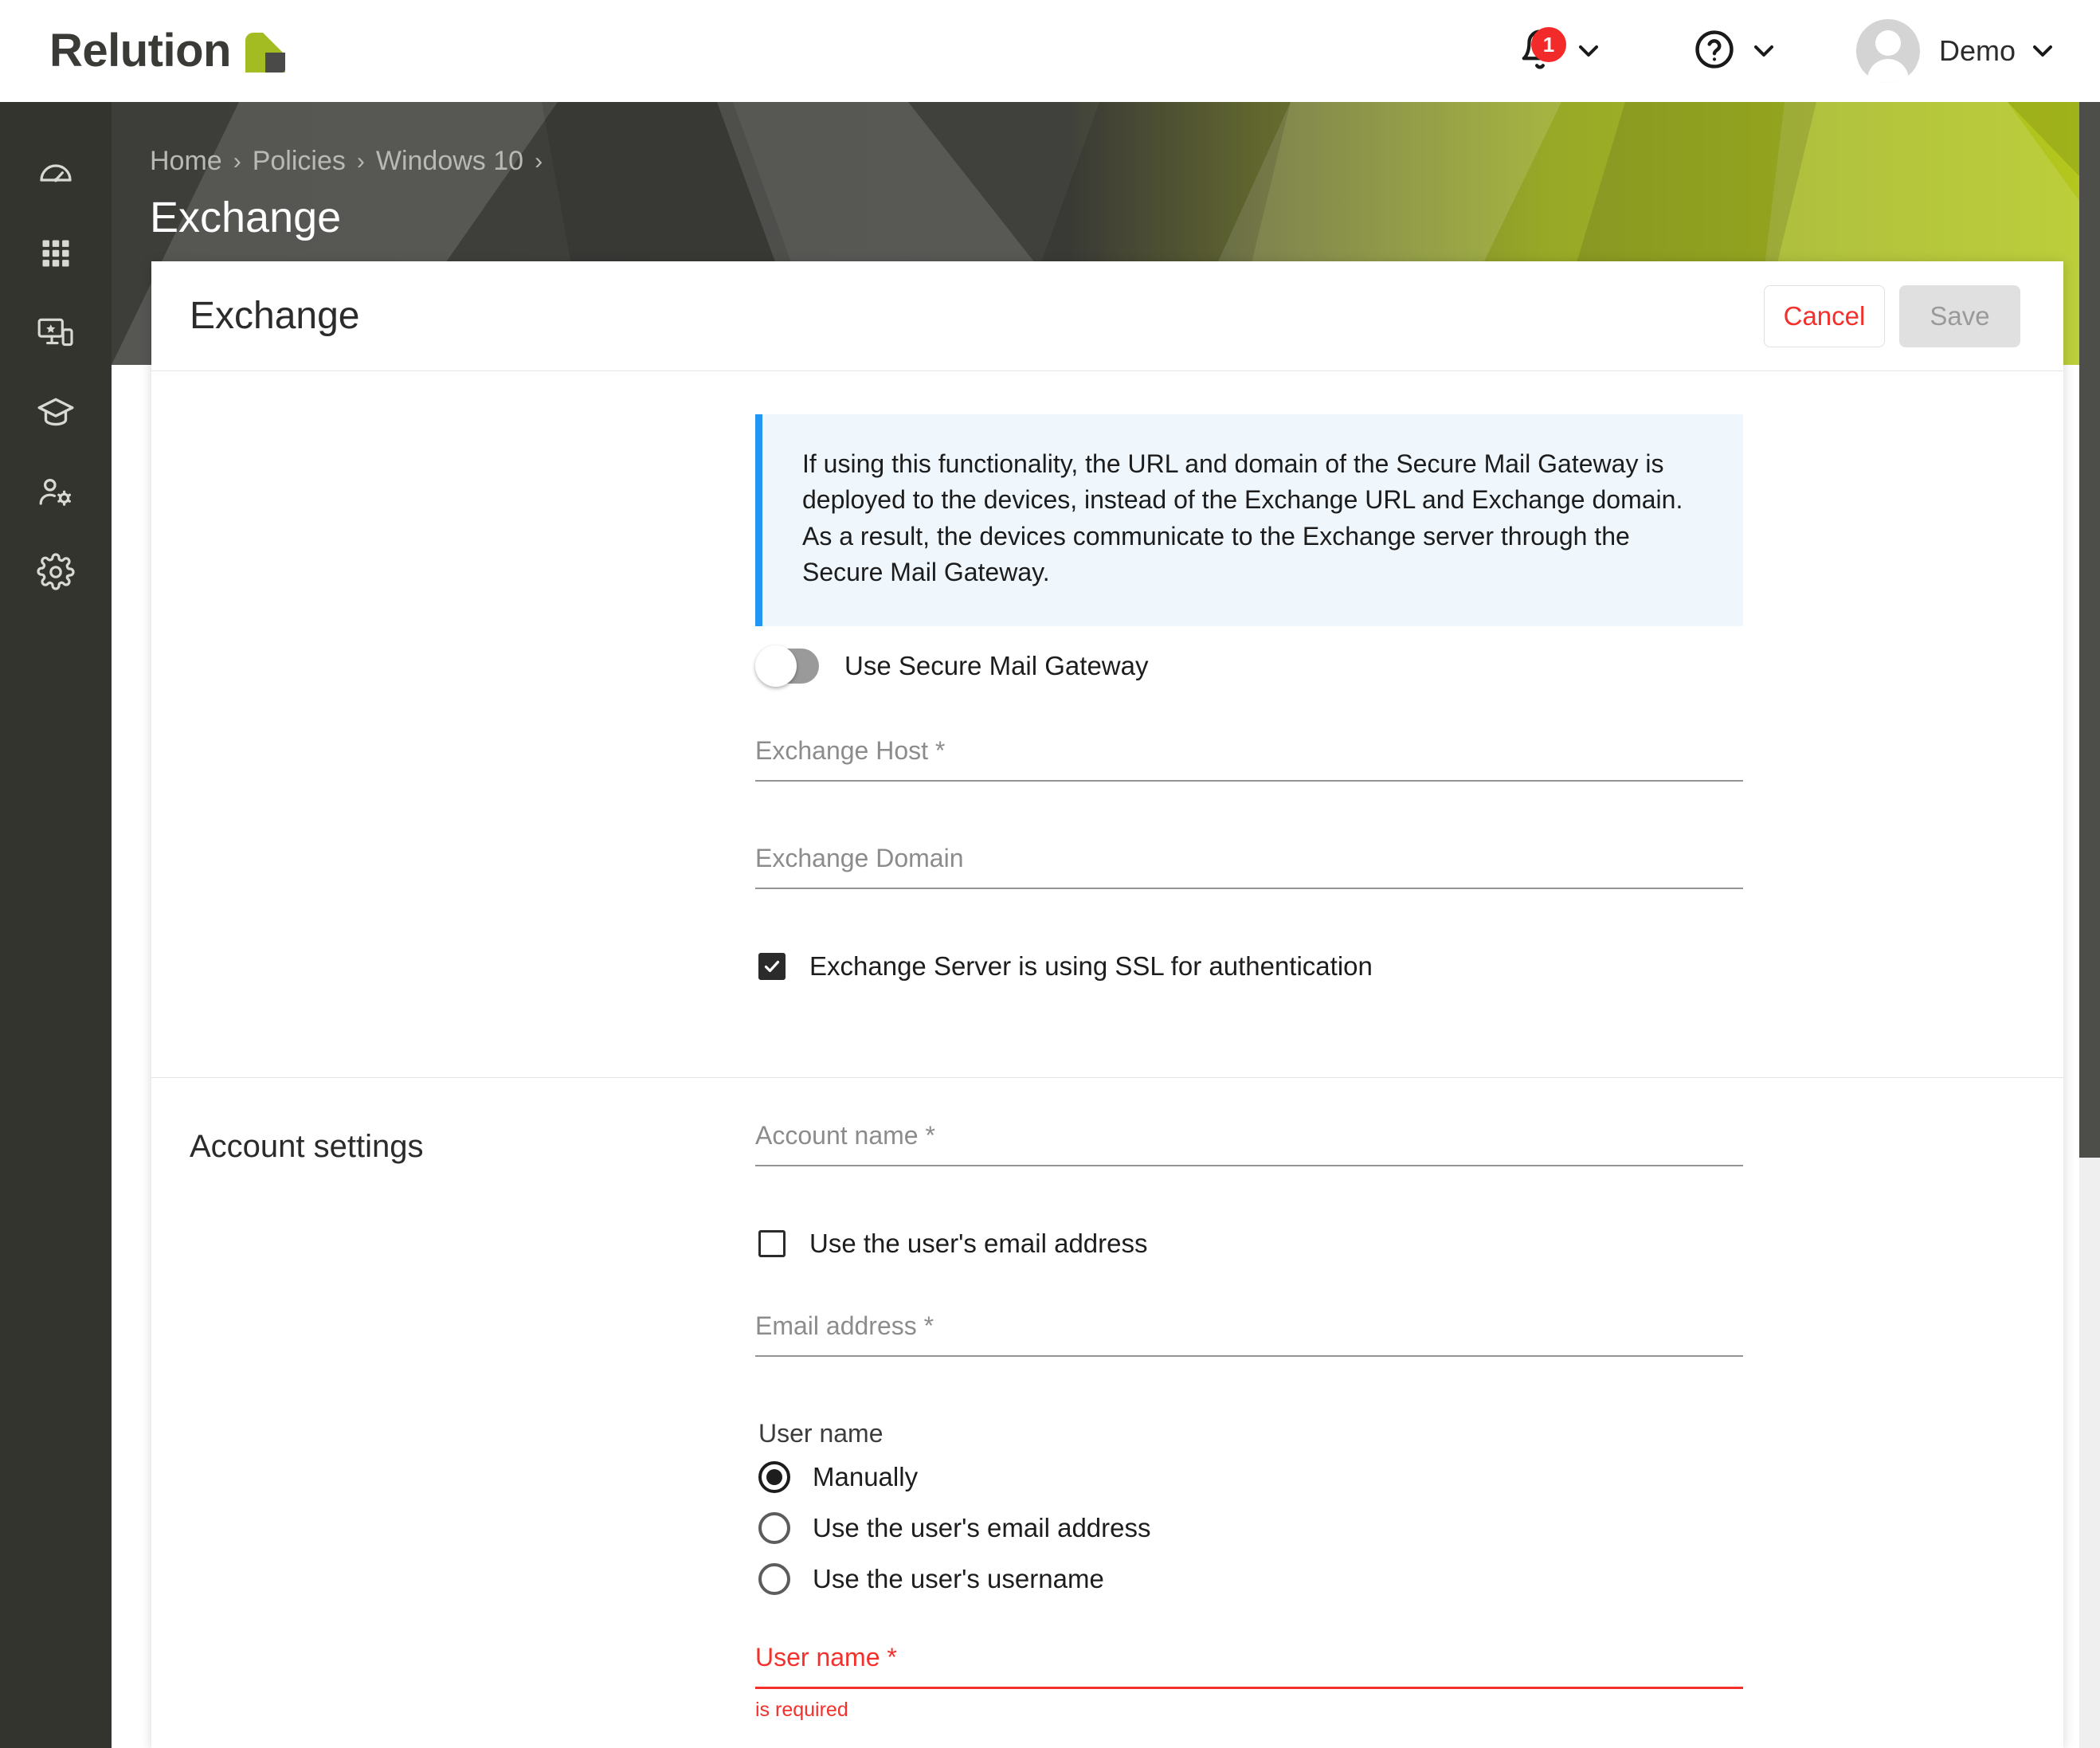 The image size is (2100, 1748). What do you see at coordinates (140, 50) in the screenshot?
I see `brand-name: Relution` at bounding box center [140, 50].